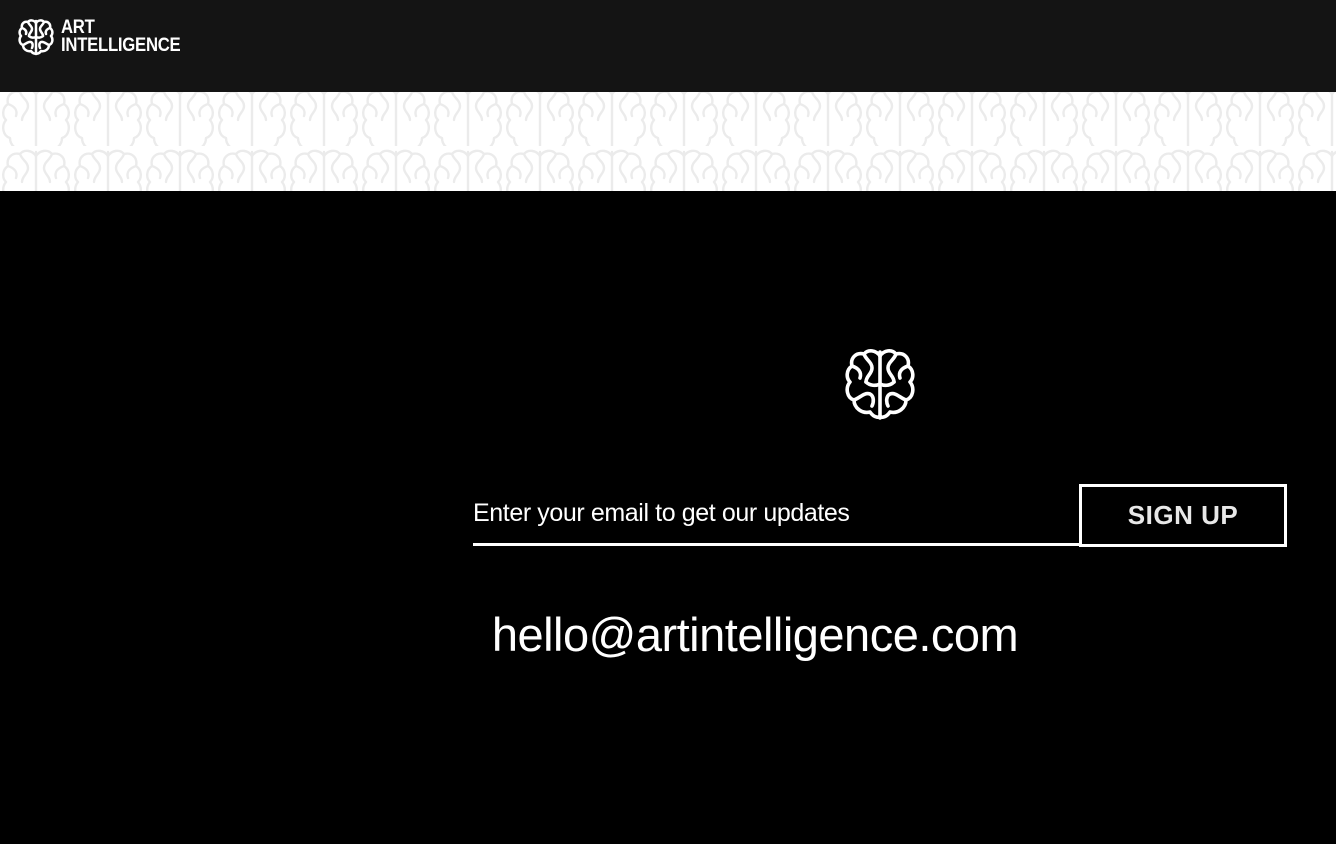 The image size is (1336, 844). I want to click on brain-pattern, so click(668, 141).